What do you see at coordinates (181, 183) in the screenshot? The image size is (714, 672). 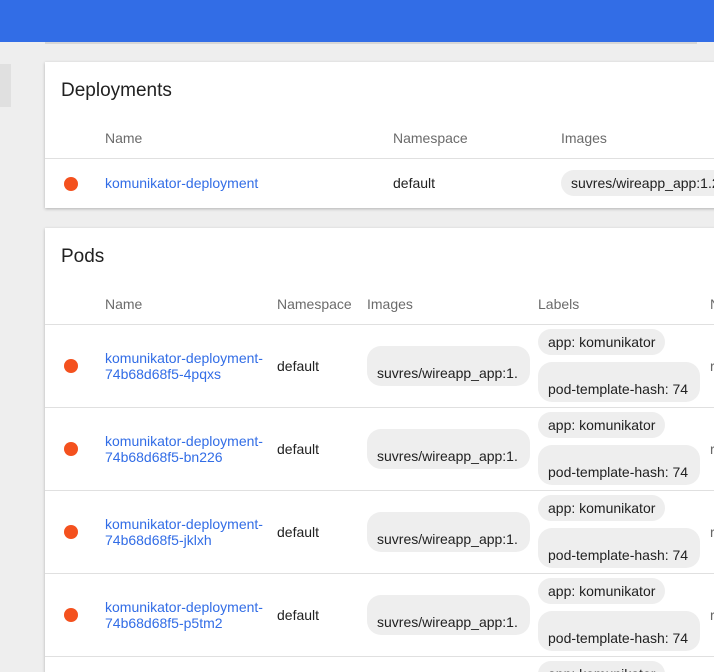 I see `deployment-name-link: komunikator-deployment` at bounding box center [181, 183].